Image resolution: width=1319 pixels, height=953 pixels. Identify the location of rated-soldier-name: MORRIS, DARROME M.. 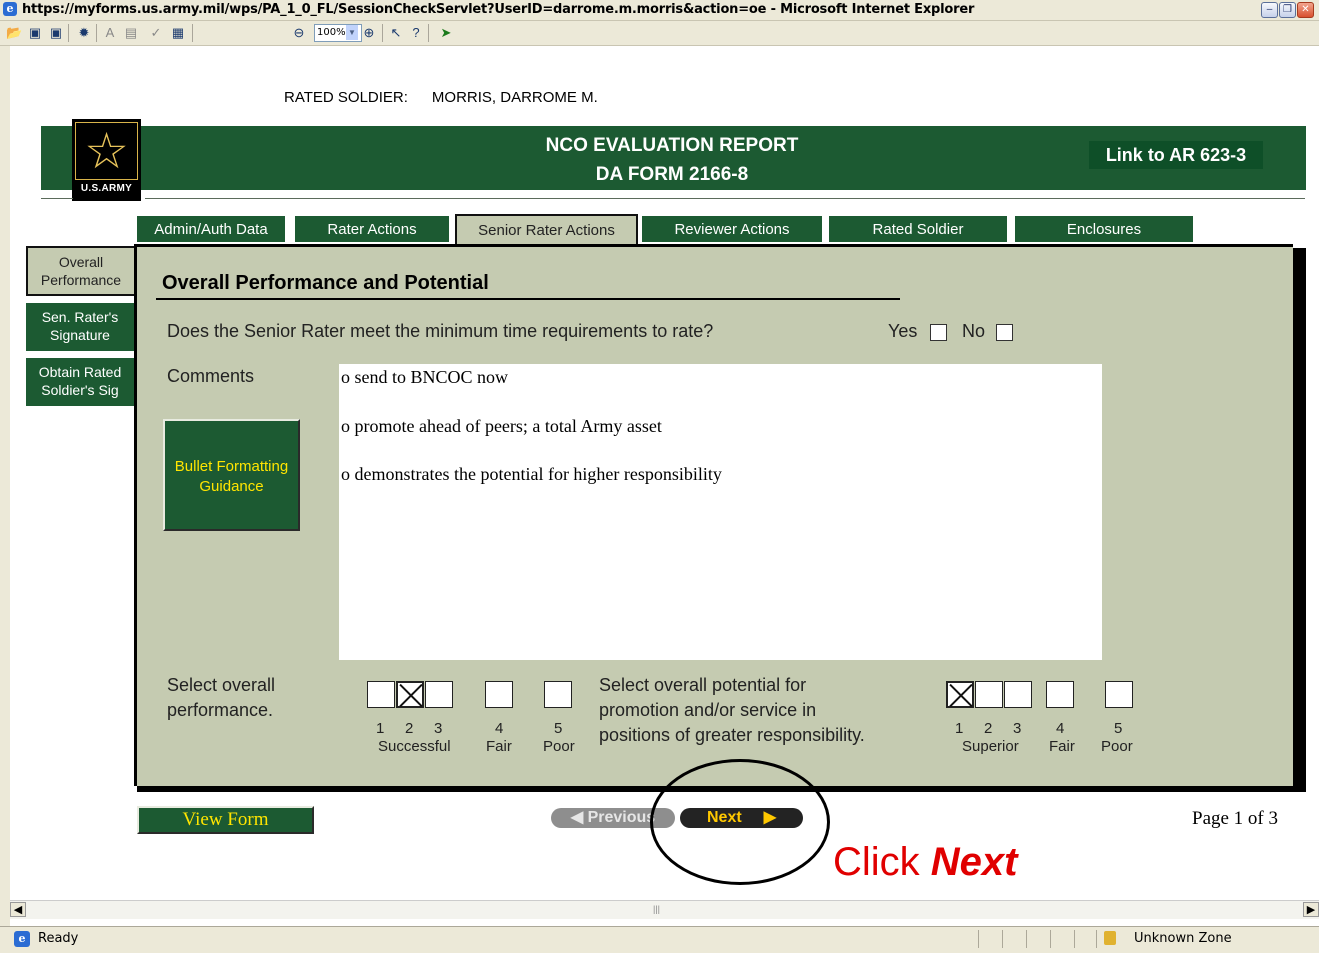
(514, 97).